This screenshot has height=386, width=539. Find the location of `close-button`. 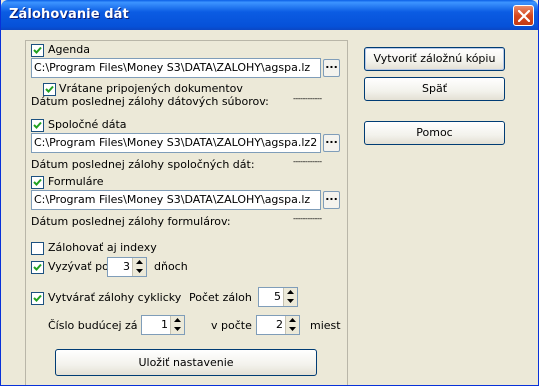

close-button is located at coordinates (523, 15).